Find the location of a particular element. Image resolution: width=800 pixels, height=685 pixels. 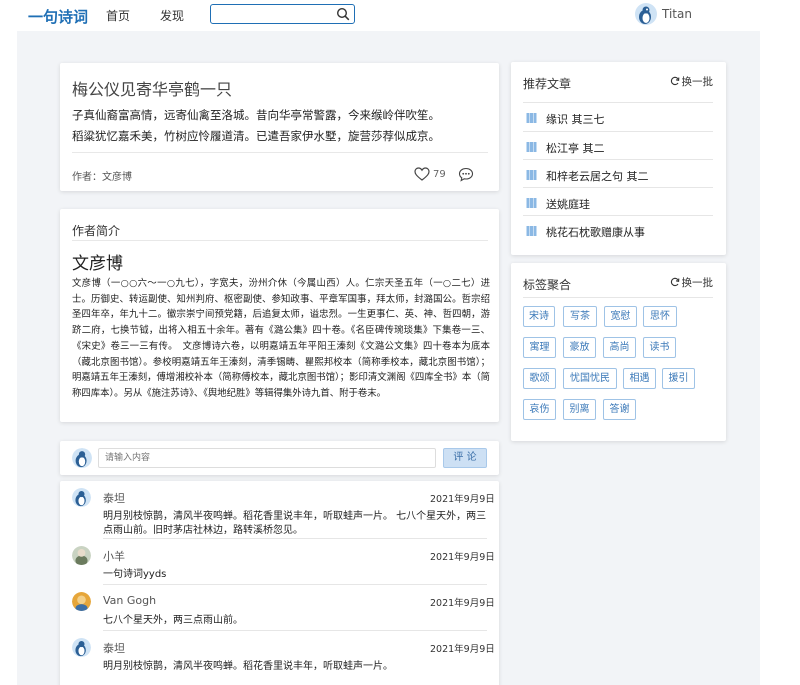

poem-line: 稻粱犹忆嘉禾美，竹树应怜履道清。已遣吾家伊水墅，旋营莎荐似成京。 is located at coordinates (256, 136).